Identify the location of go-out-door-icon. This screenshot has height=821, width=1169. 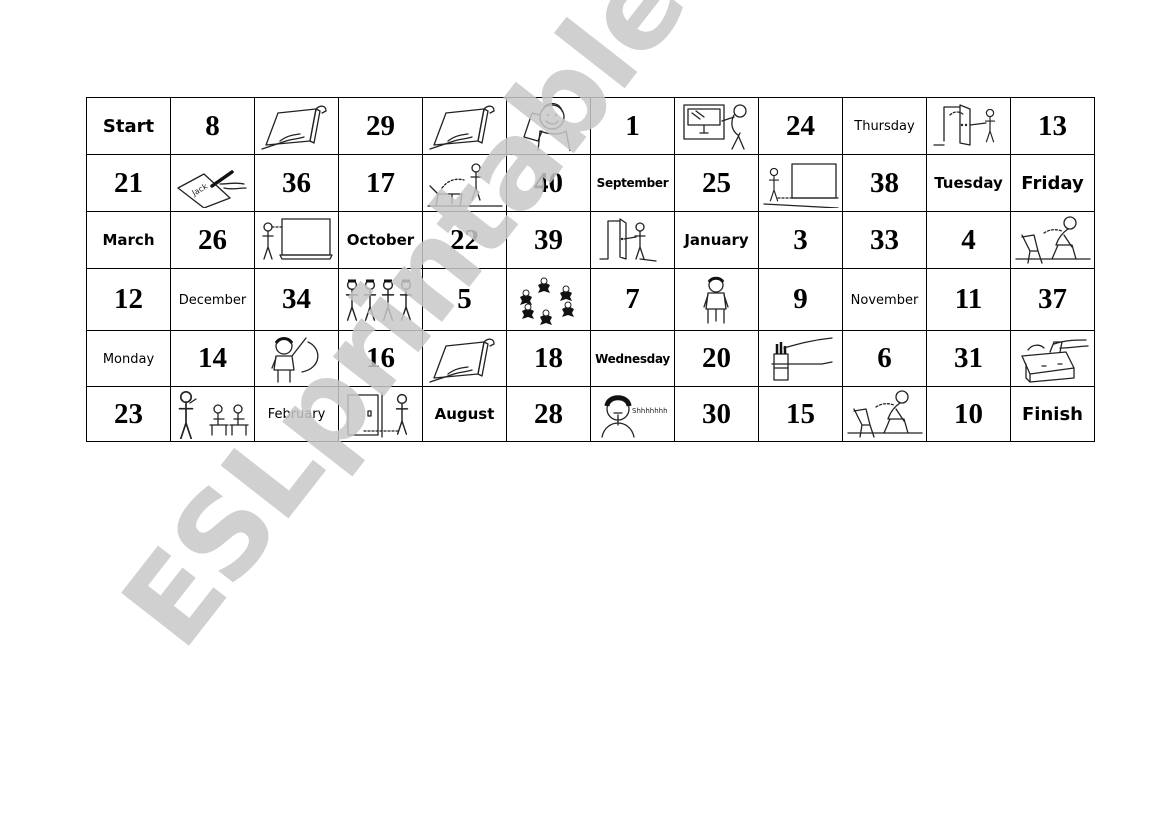
(381, 414).